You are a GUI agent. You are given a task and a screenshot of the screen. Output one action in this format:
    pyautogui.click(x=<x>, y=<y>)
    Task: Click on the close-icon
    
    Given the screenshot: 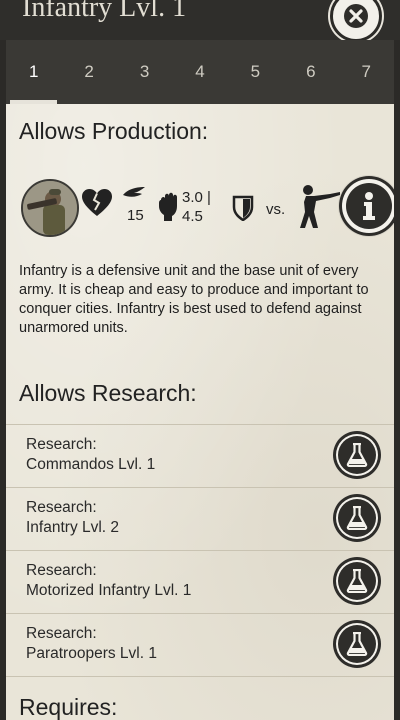 What is the action you would take?
    pyautogui.click(x=356, y=16)
    